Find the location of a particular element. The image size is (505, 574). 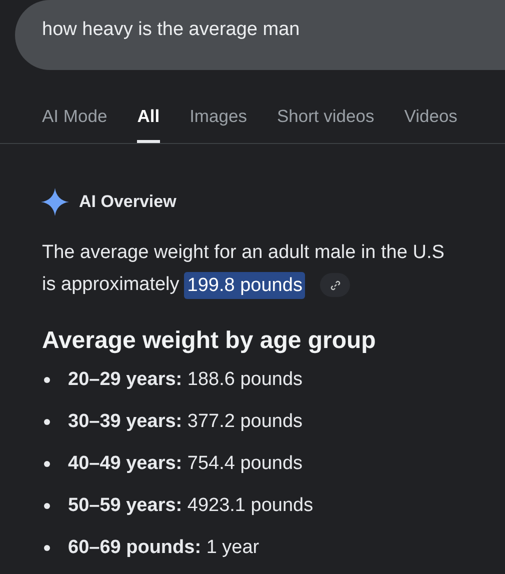

tab: AI Mode is located at coordinates (75, 123).